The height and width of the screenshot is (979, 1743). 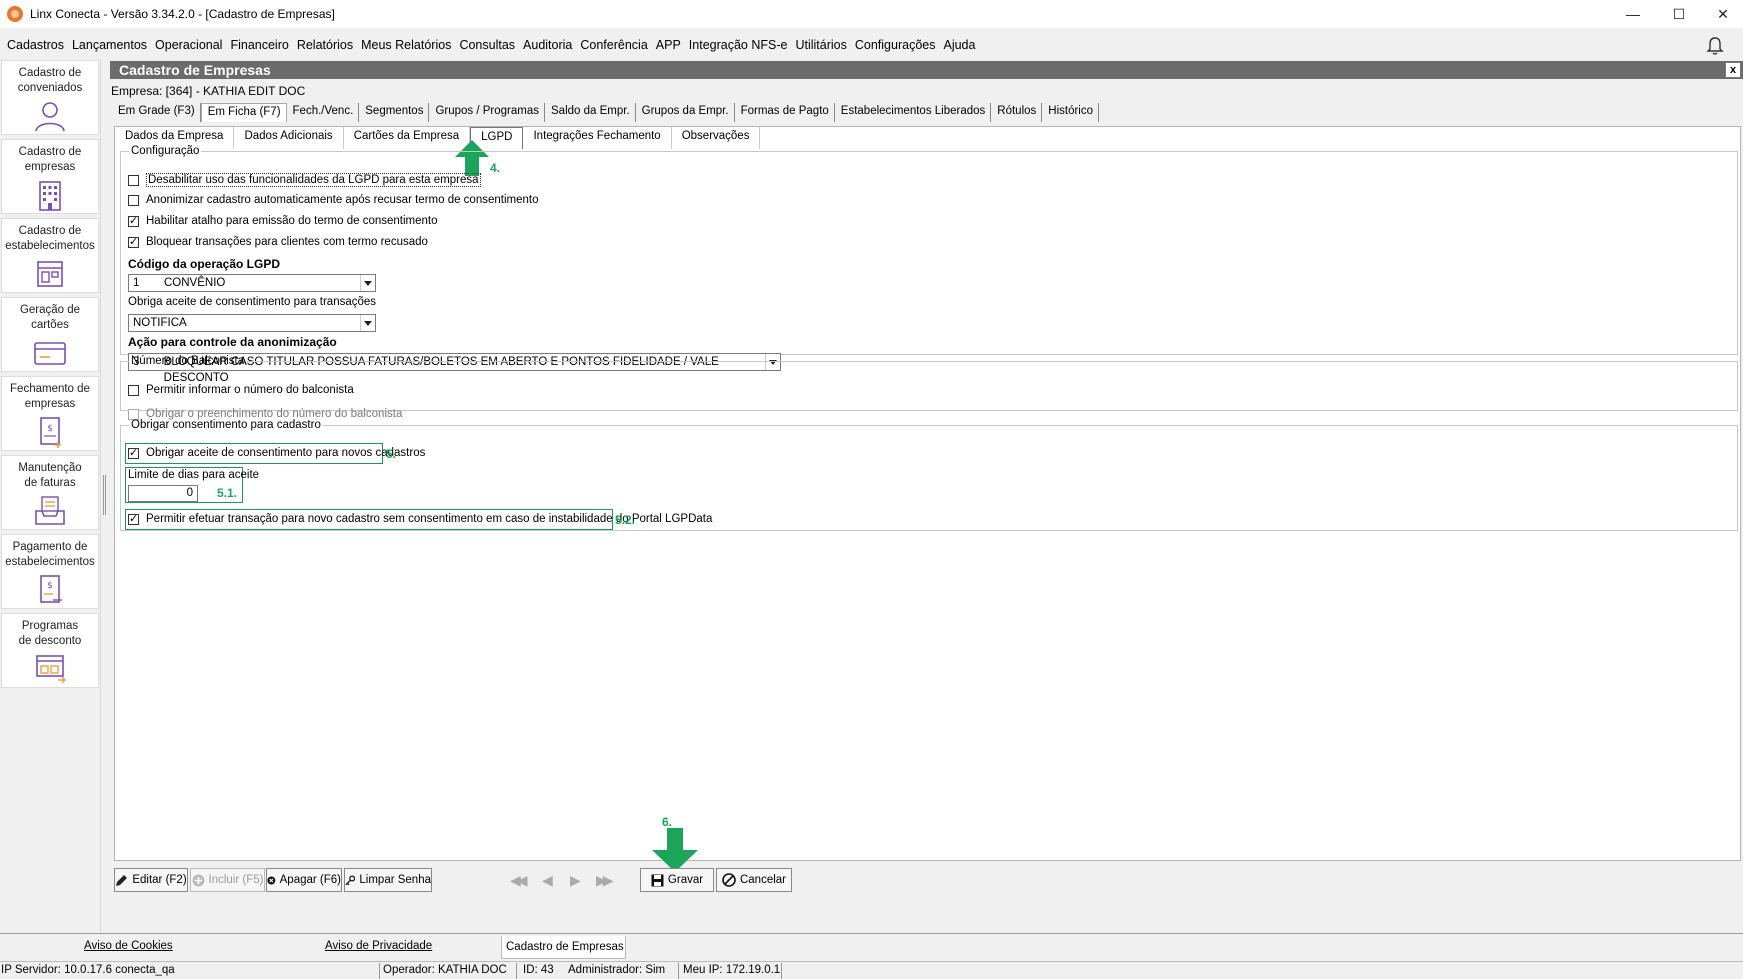 I want to click on discount-icon, so click(x=51, y=669).